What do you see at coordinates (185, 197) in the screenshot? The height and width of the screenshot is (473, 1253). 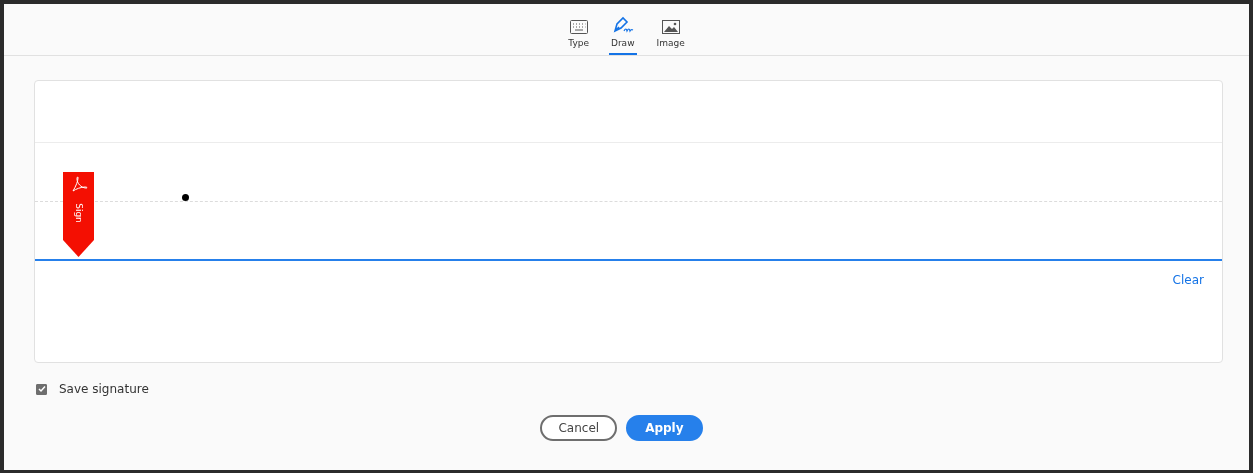 I see `ink-dot` at bounding box center [185, 197].